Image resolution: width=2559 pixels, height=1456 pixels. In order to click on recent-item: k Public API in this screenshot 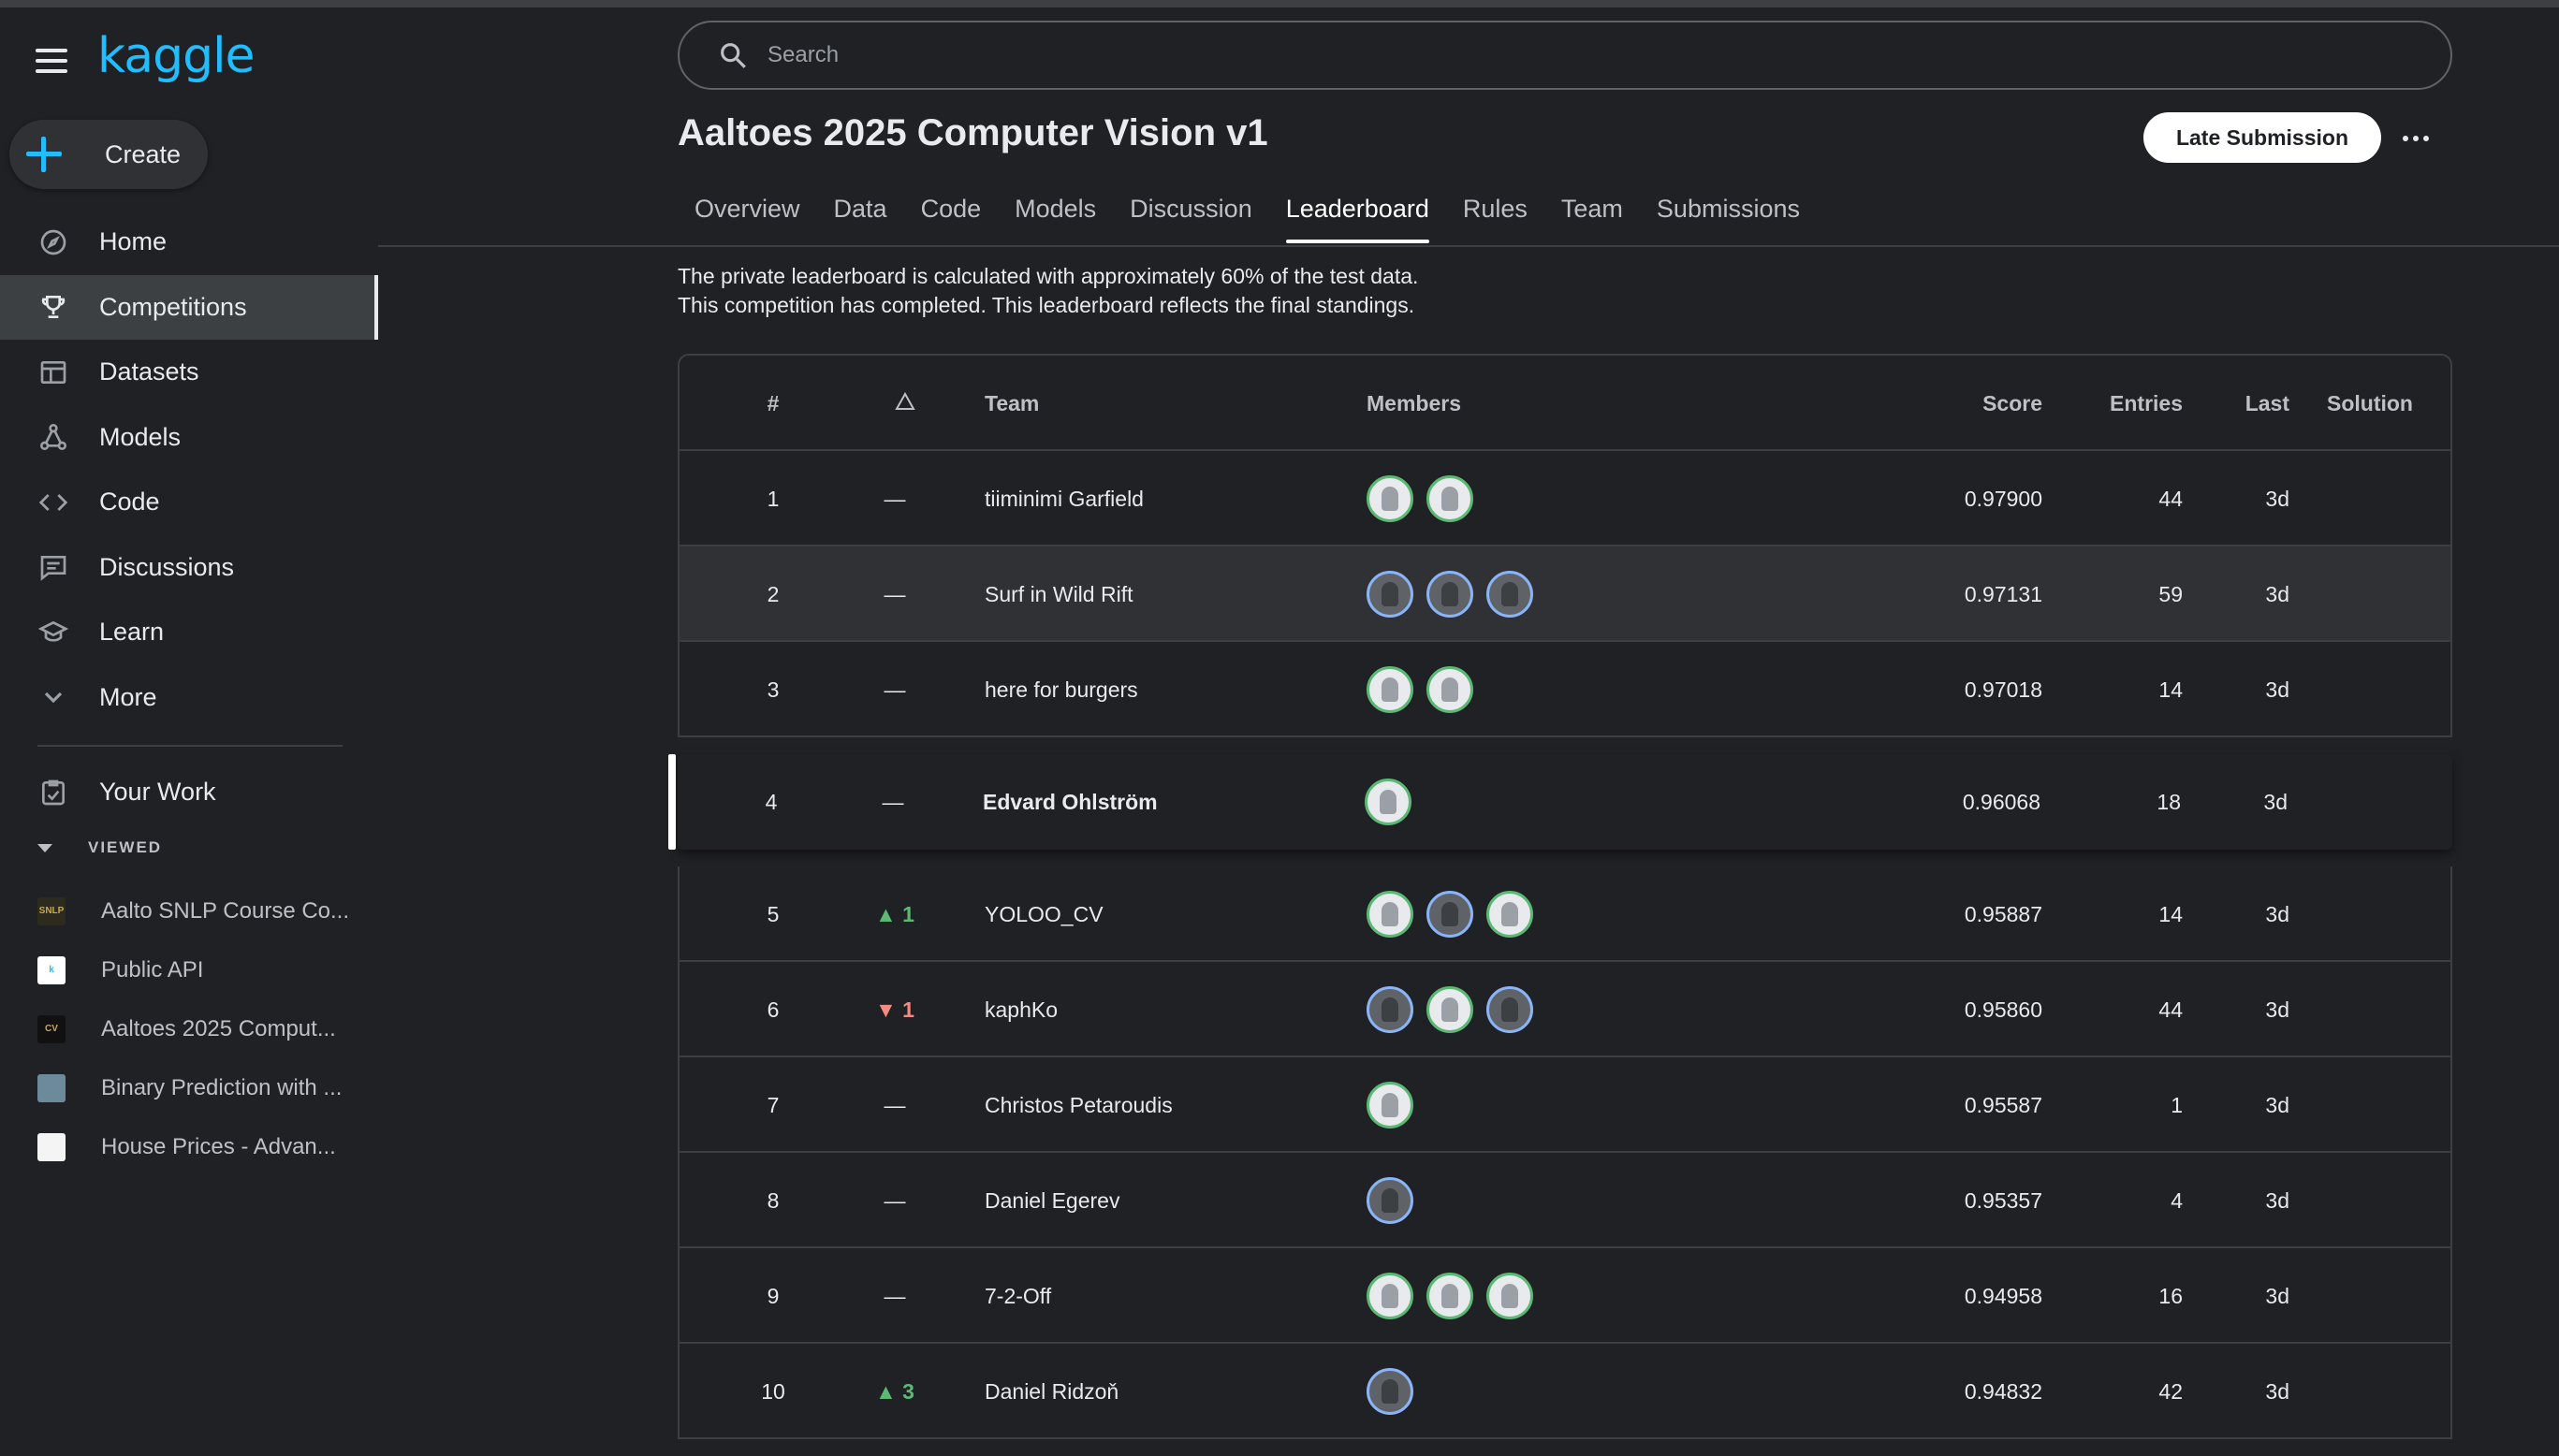, I will do `click(189, 969)`.